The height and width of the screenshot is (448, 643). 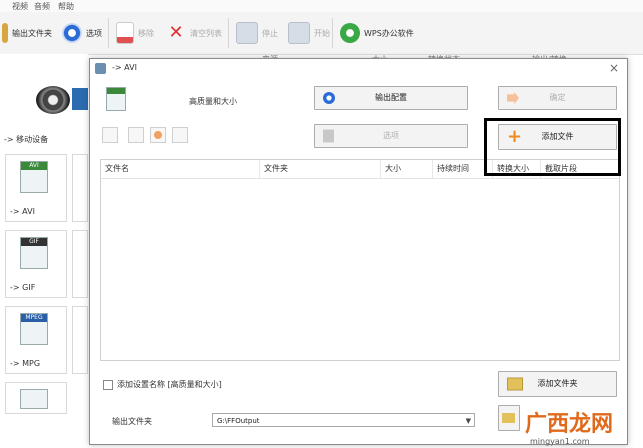 What do you see at coordinates (80, 99) in the screenshot?
I see `mobile-device-icon` at bounding box center [80, 99].